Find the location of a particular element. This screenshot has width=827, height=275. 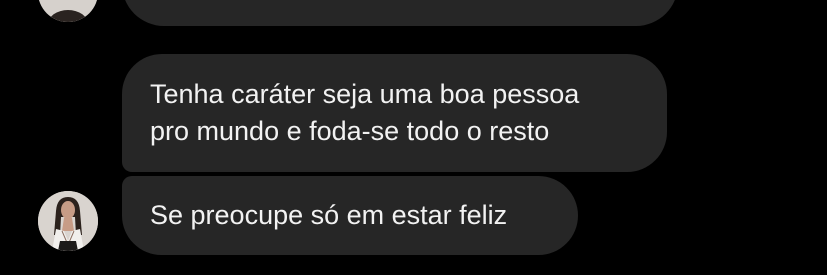

sender-avatar-previous is located at coordinates (68, 11).